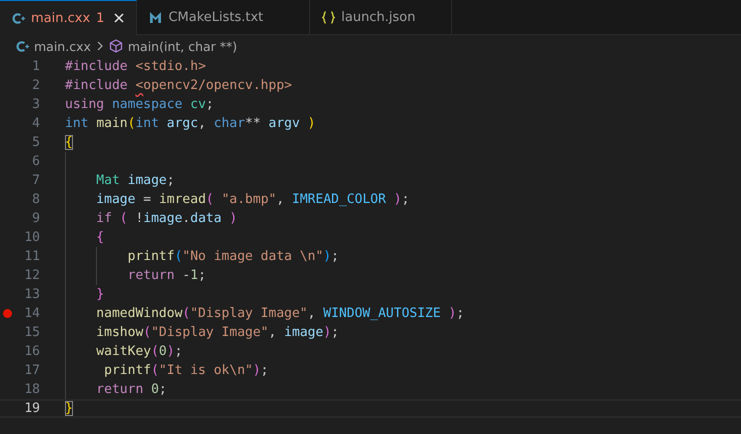  I want to click on m-file-icon, so click(155, 17).